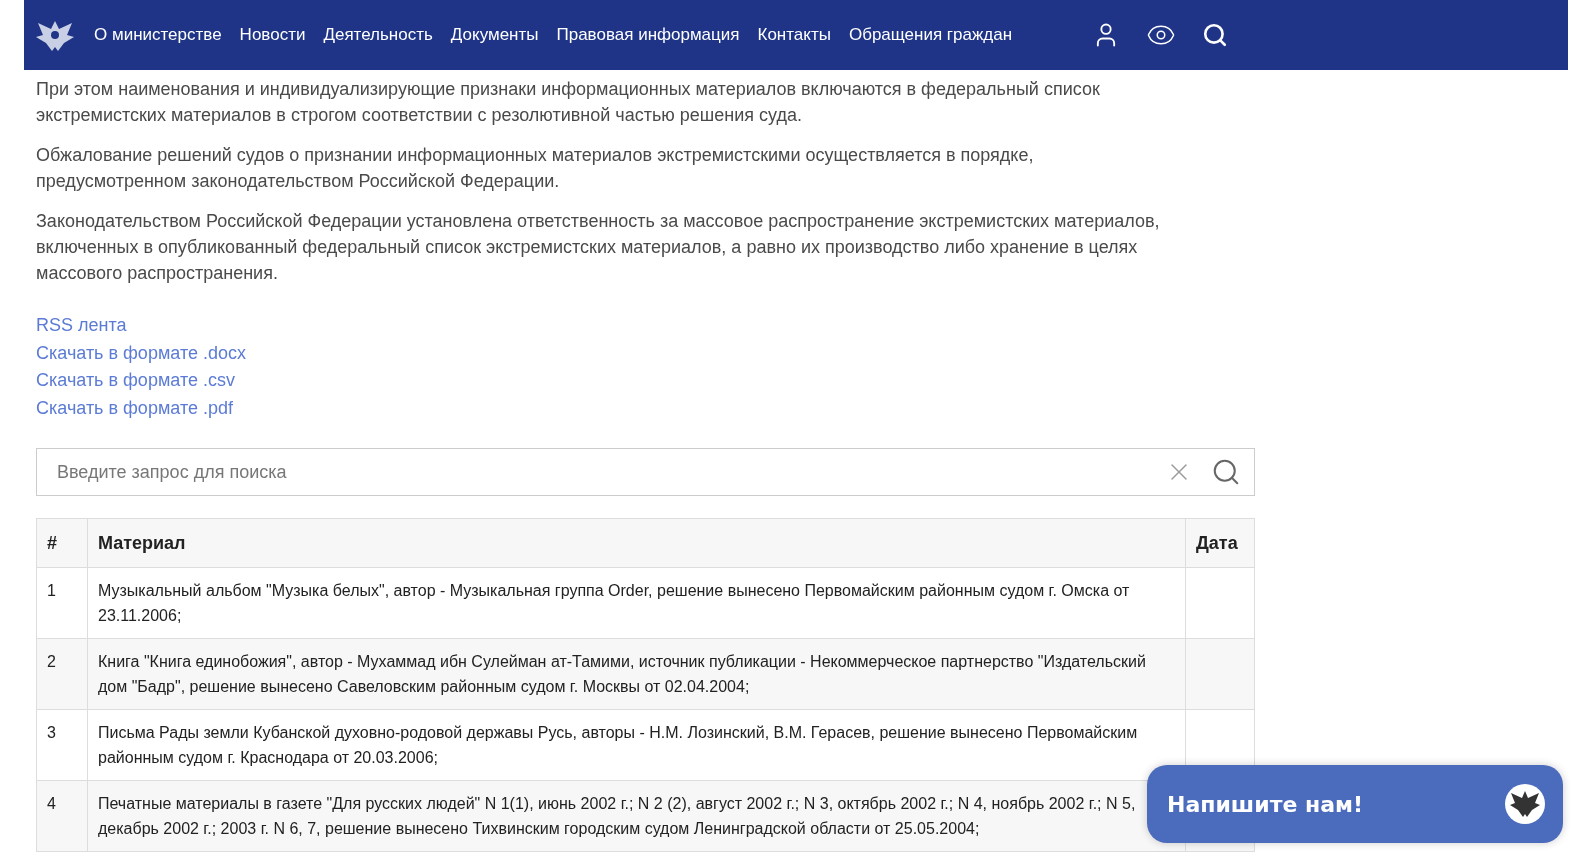 This screenshot has height=861, width=1581. Describe the element at coordinates (62, 816) in the screenshot. I see `table-cell: 4` at that location.